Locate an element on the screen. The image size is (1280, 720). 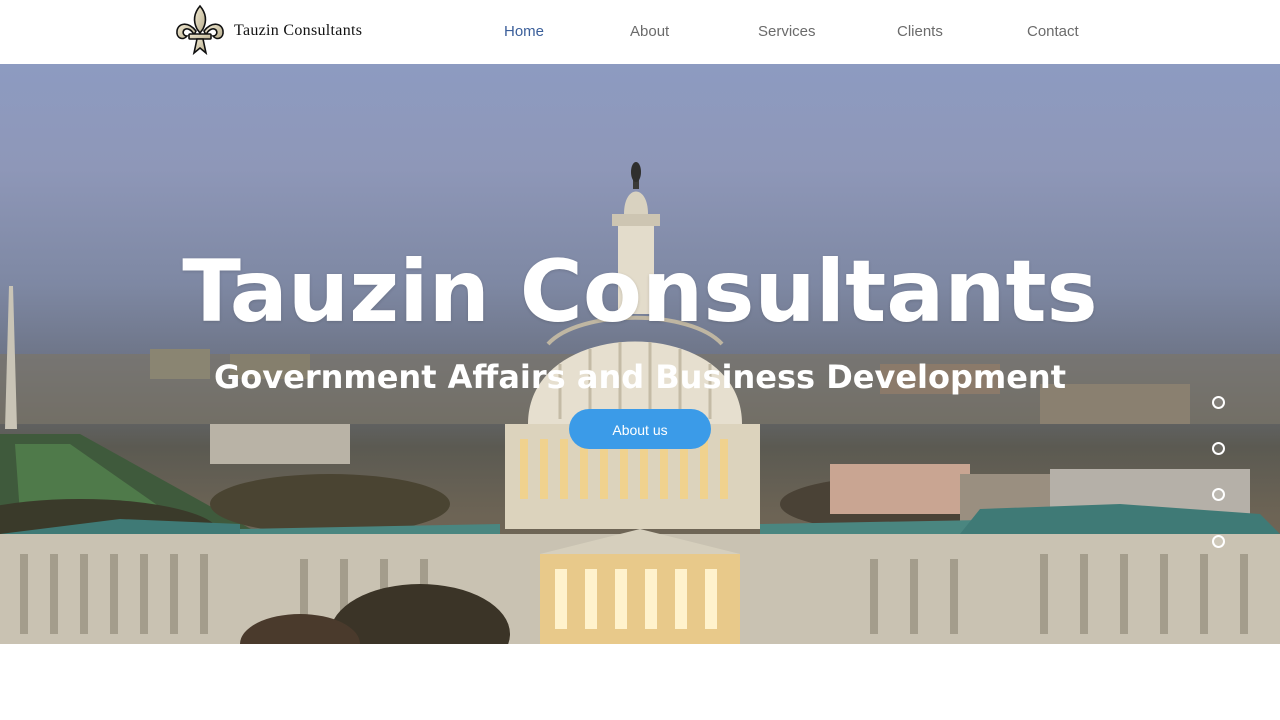
fleur-de-lis-icon is located at coordinates (200, 30).